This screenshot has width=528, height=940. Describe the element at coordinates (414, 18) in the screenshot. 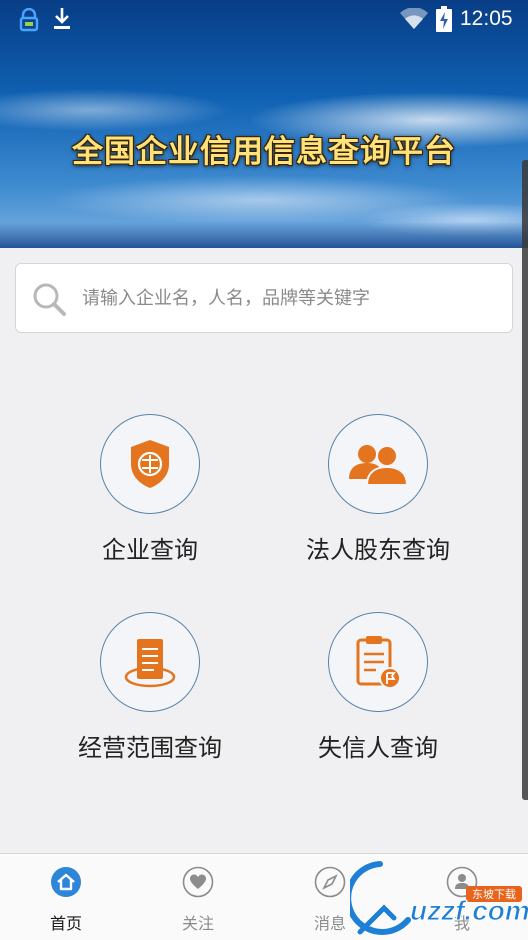

I see `wifi-icon` at that location.